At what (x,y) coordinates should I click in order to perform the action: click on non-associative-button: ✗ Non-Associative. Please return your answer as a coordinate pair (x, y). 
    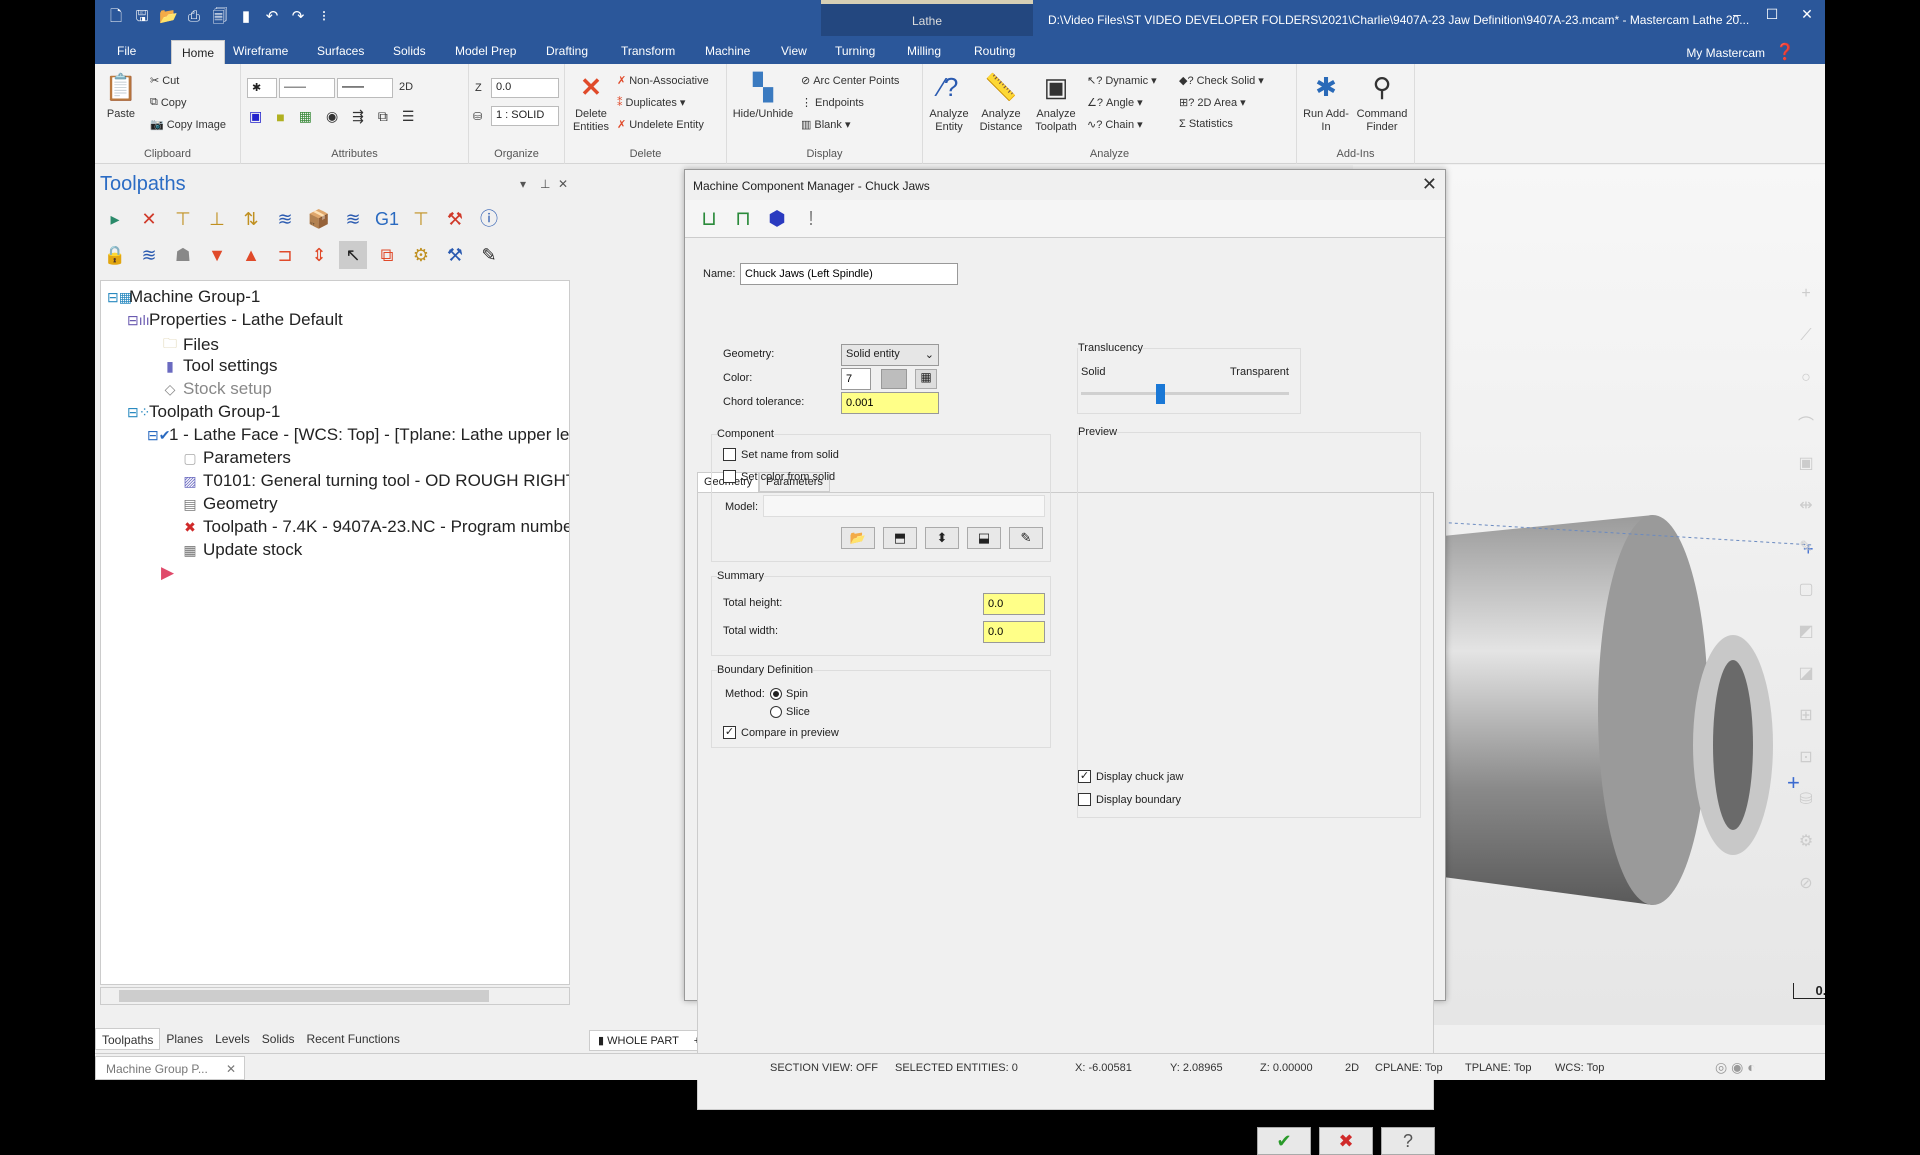
    Looking at the image, I should click on (663, 81).